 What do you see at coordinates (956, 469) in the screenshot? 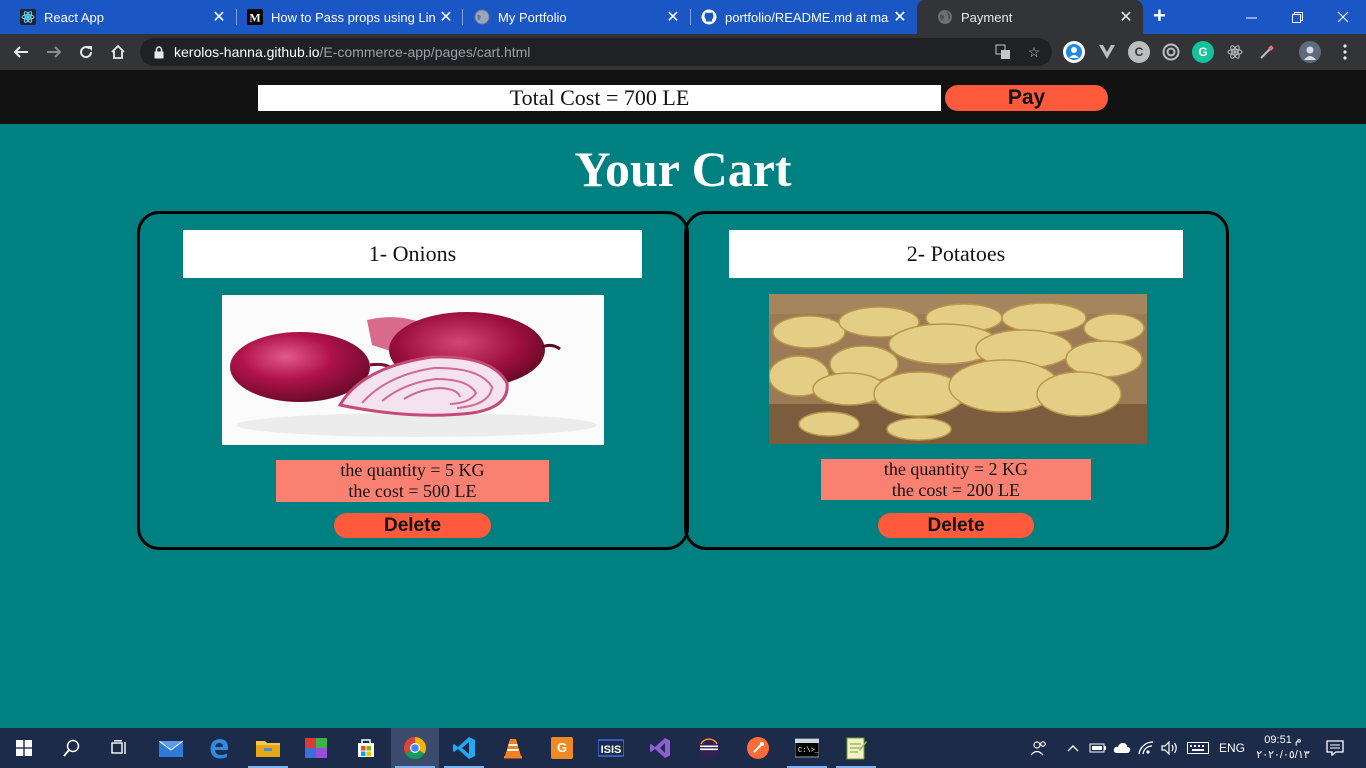
I see `cart-item-quantity: the quantity = 2 KG` at bounding box center [956, 469].